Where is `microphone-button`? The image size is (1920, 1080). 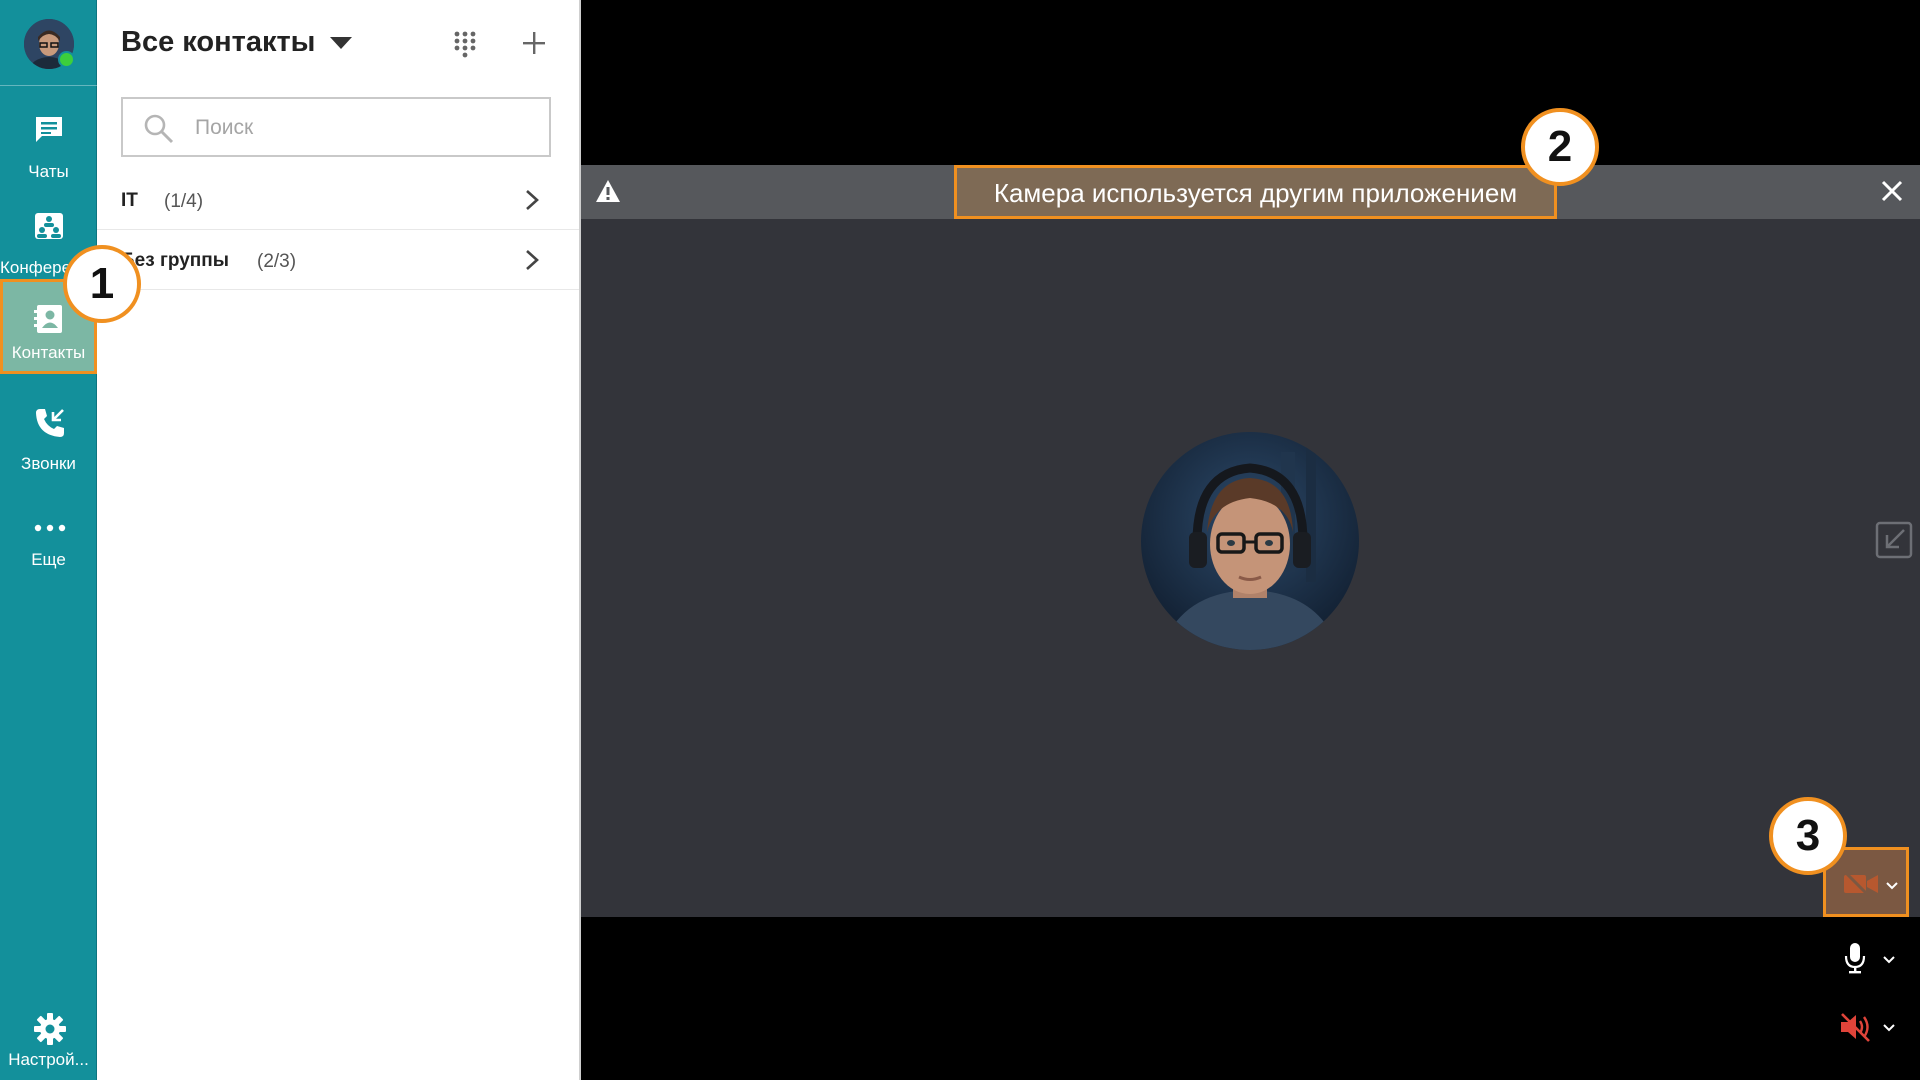 microphone-button is located at coordinates (1873, 960).